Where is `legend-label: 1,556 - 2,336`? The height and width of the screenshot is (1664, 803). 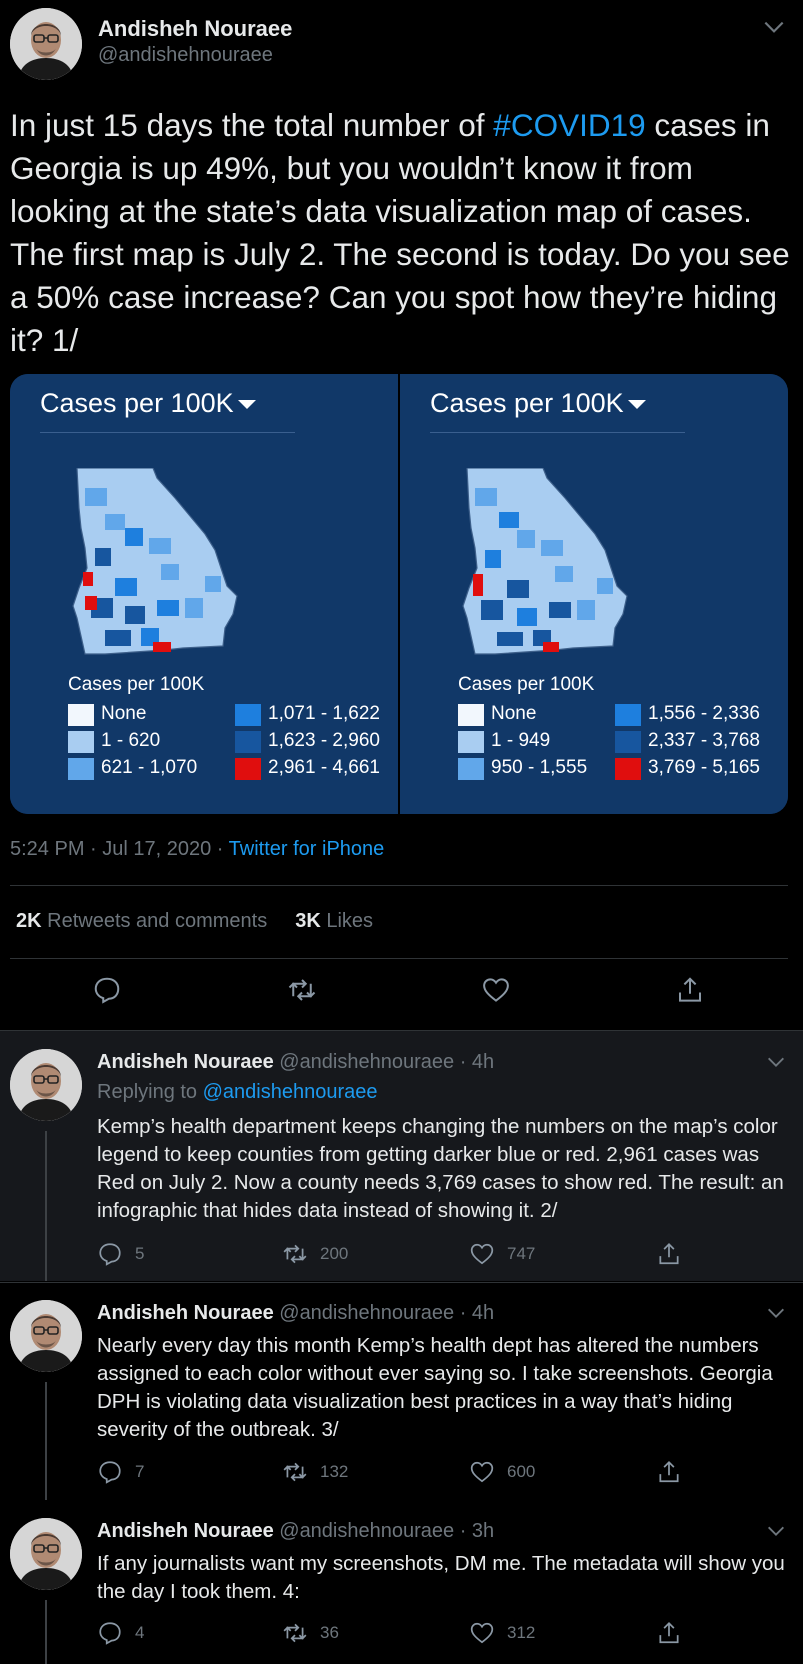
legend-label: 1,556 - 2,336 is located at coordinates (704, 713).